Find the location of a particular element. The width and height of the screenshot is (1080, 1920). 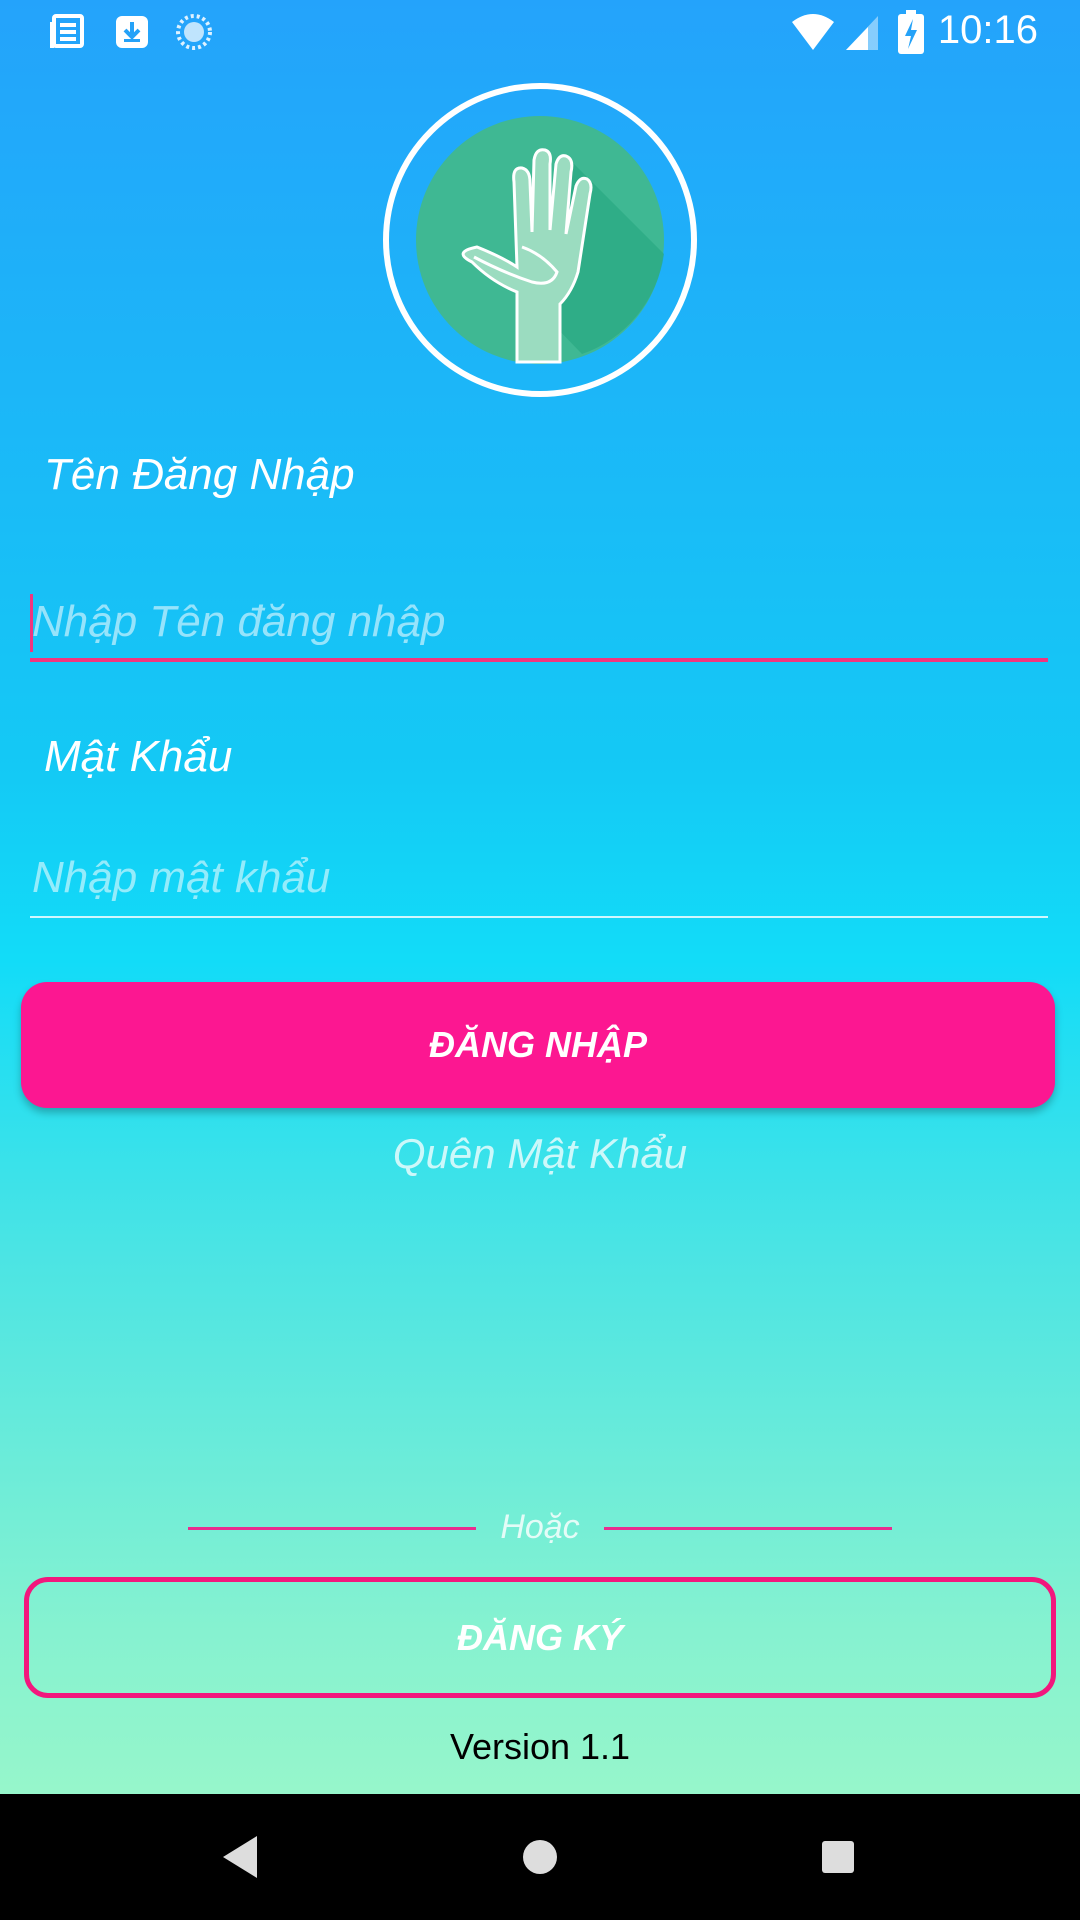

login-button: ĐĂNG NHẬP is located at coordinates (538, 1045).